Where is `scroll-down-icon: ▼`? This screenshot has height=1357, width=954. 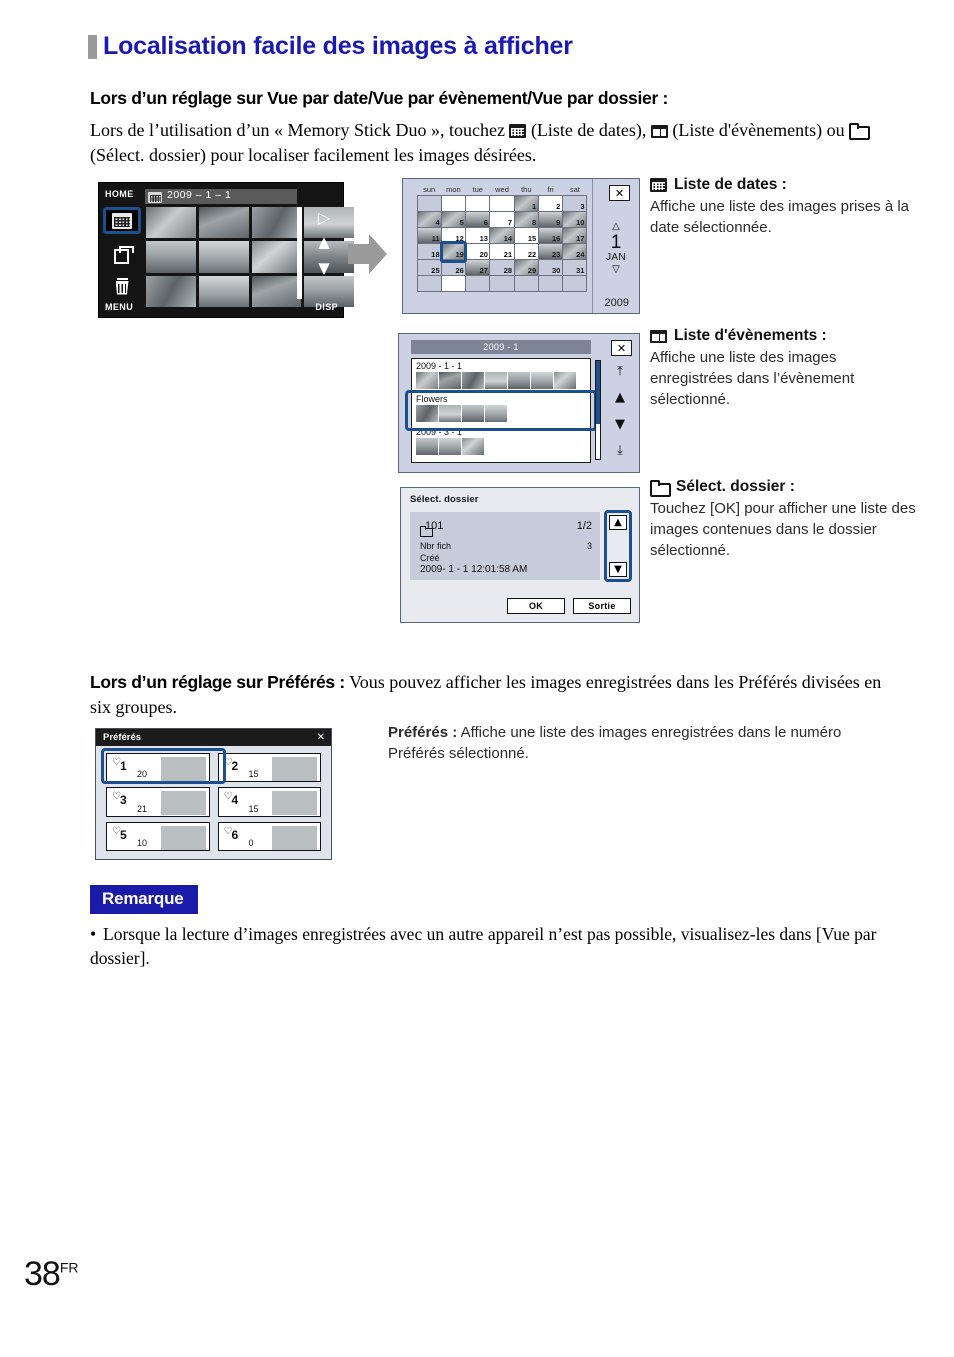 scroll-down-icon: ▼ is located at coordinates (620, 424).